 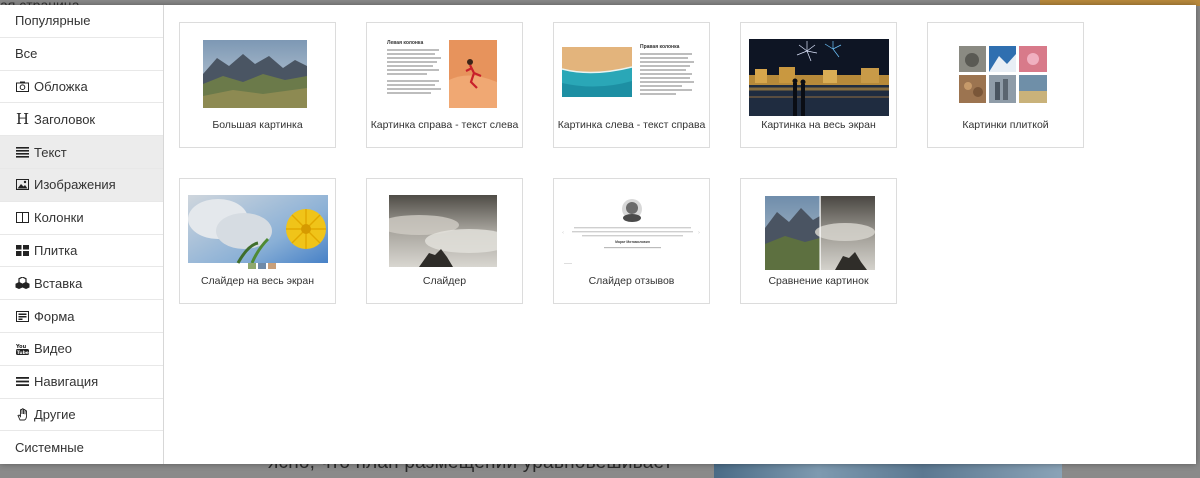 What do you see at coordinates (597, 72) in the screenshot?
I see `thumbnail-beach-photo` at bounding box center [597, 72].